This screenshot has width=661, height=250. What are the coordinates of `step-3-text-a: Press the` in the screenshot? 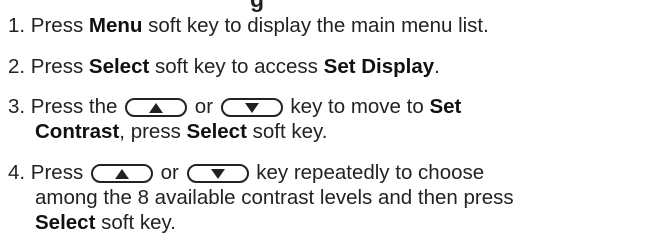 It's located at (74, 106).